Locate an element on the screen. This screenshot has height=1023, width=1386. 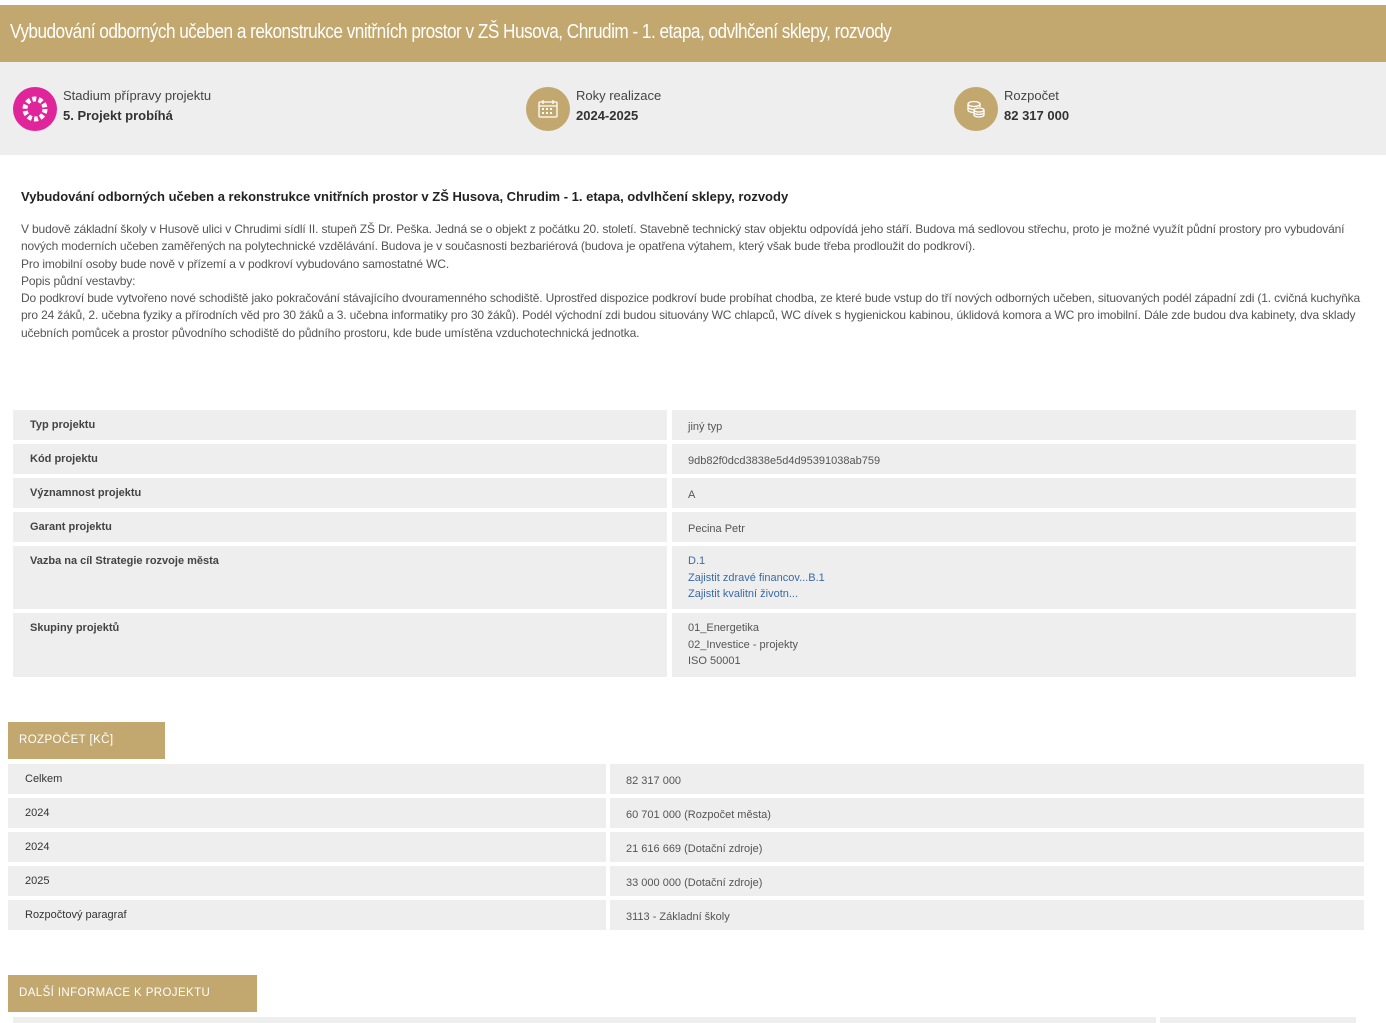
budget-row: 2024 21 616 669 (Dotační zdroje) is located at coordinates (686, 847).